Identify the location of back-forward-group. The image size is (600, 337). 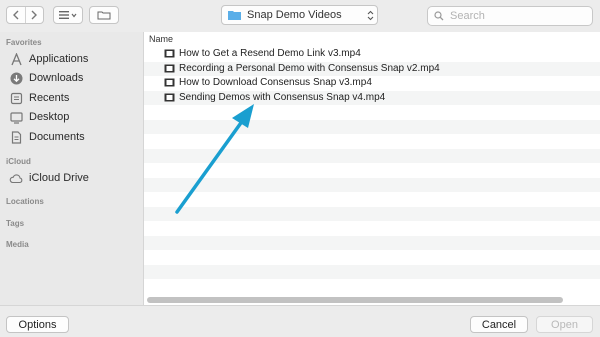
(25, 15).